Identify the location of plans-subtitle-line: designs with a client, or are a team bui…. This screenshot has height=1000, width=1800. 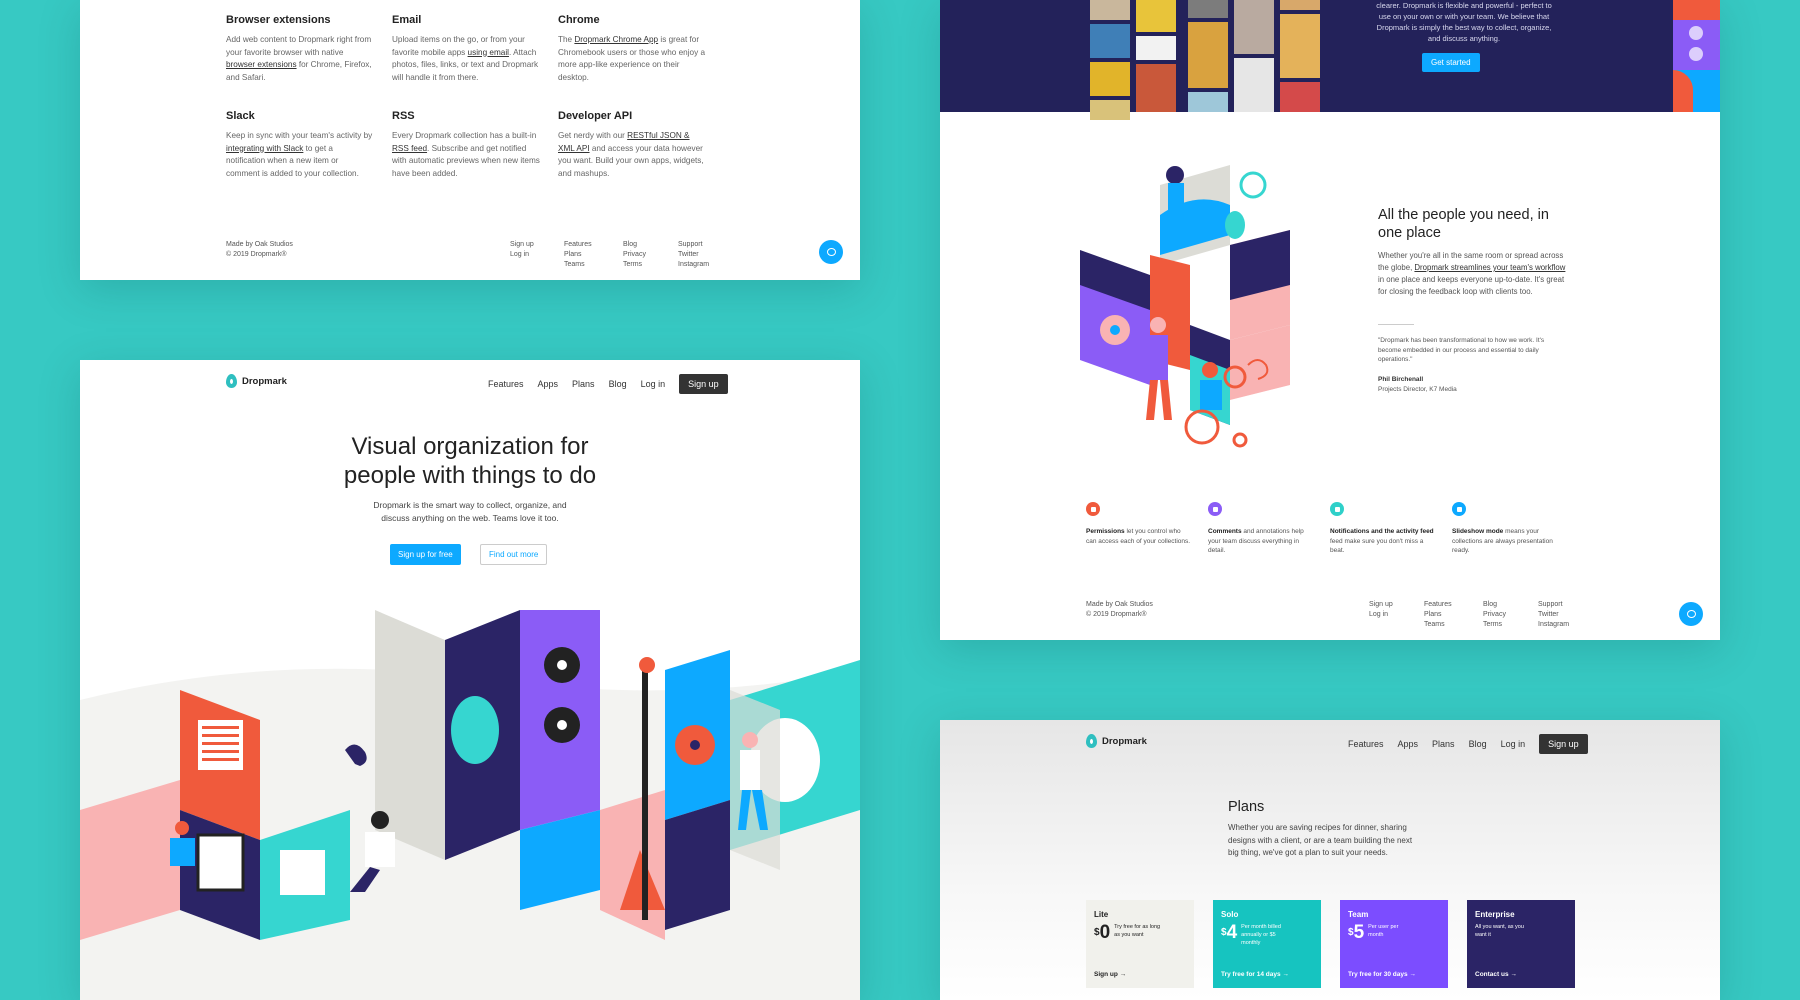
(1320, 840).